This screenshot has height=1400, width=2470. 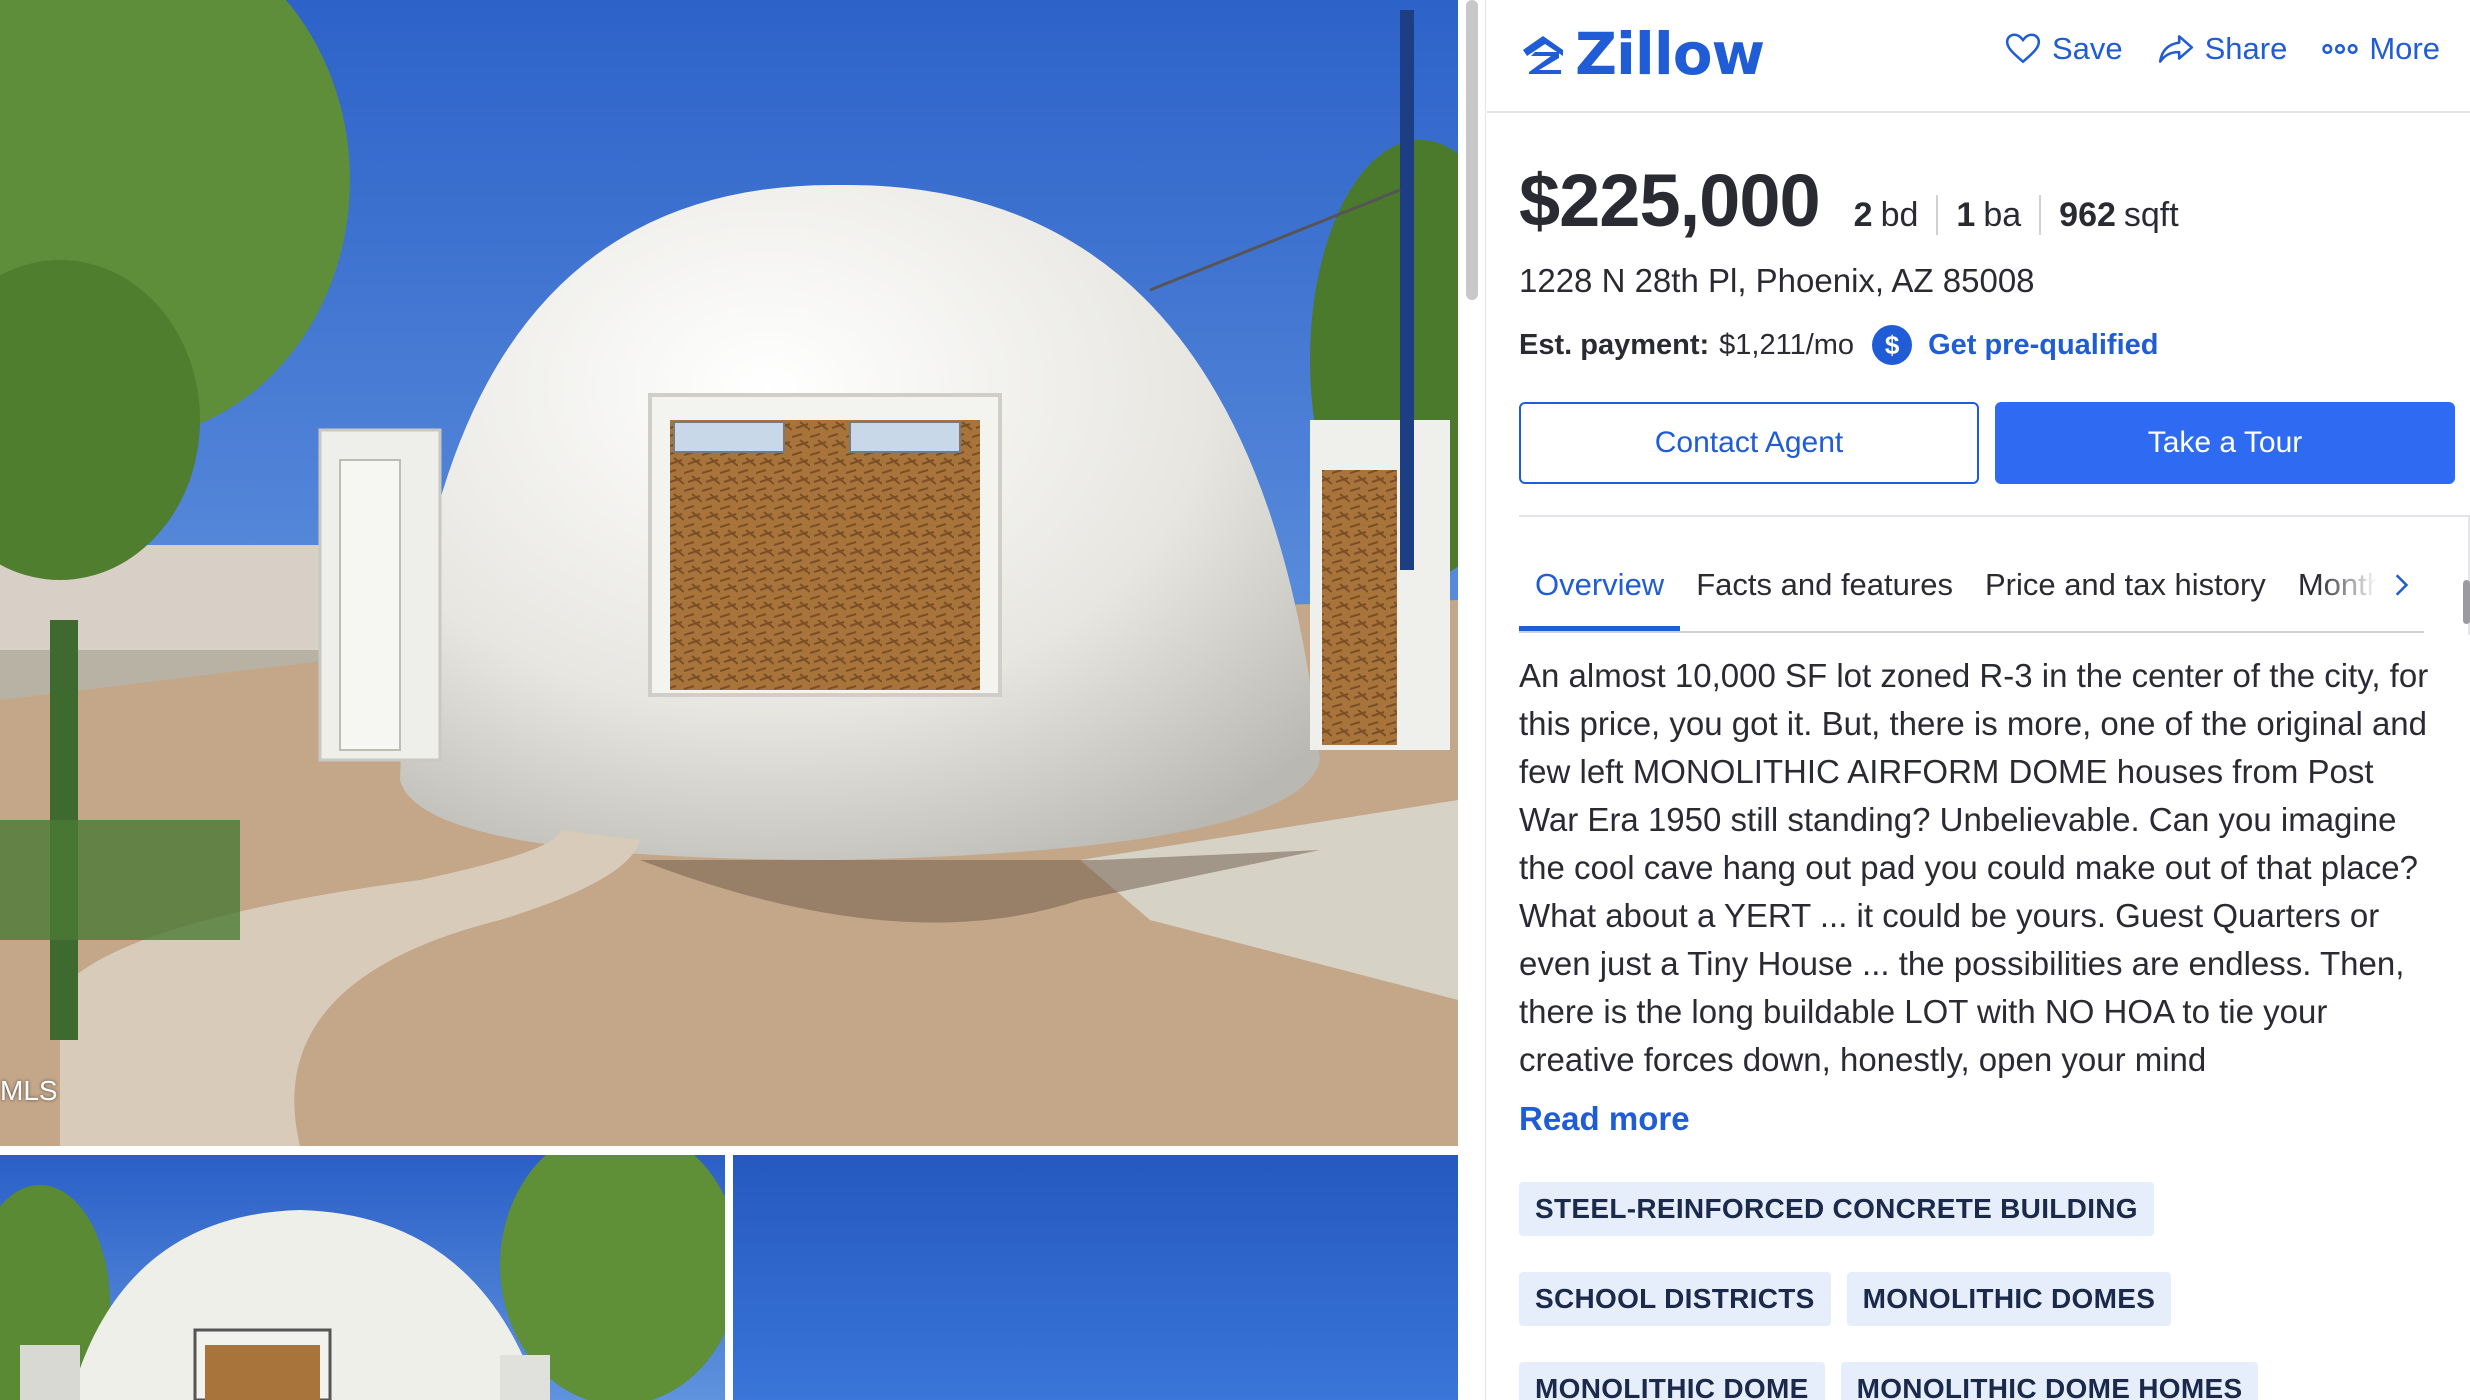 What do you see at coordinates (2118, 215) in the screenshot?
I see `sqft-fact: 962 sqft` at bounding box center [2118, 215].